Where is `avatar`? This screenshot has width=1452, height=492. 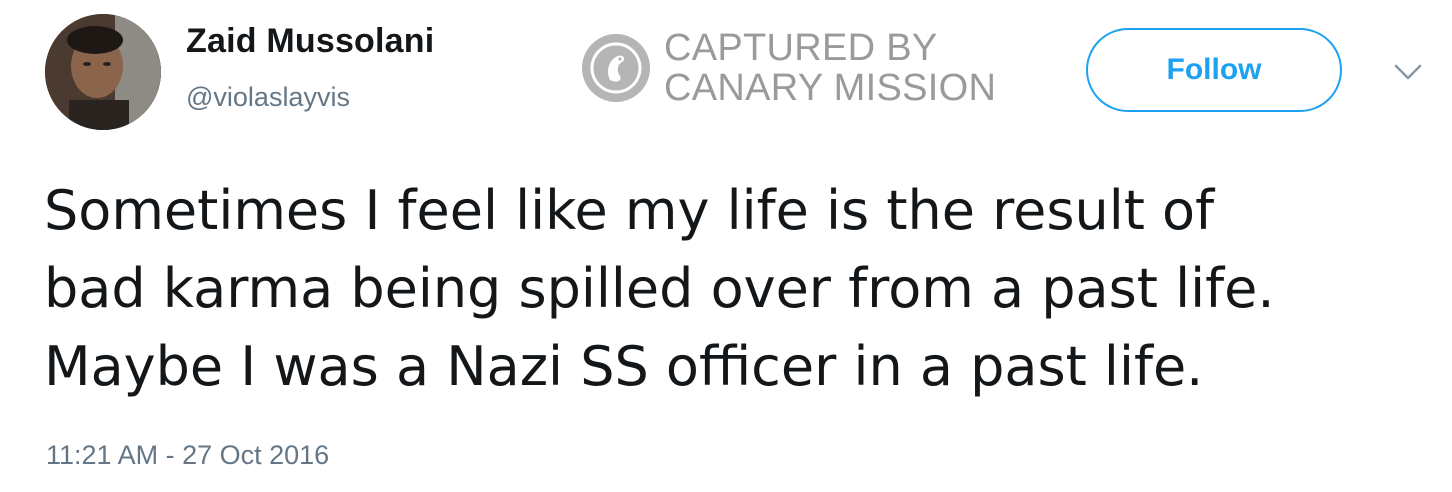
avatar is located at coordinates (103, 72).